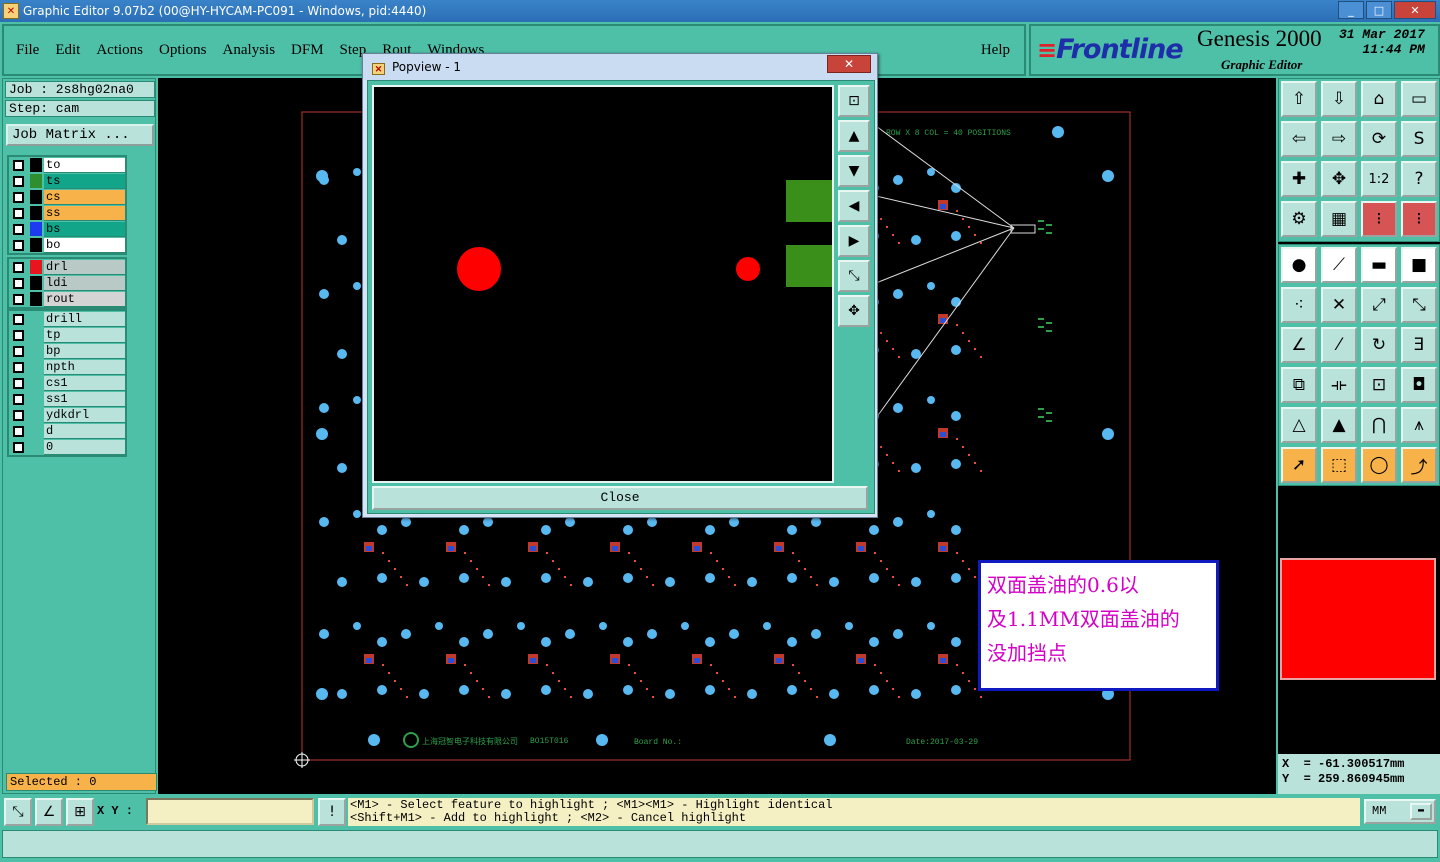 This screenshot has height=862, width=1440. Describe the element at coordinates (620, 67) in the screenshot. I see `popview-title-bar: ✕ Popview - 1 ✕` at that location.